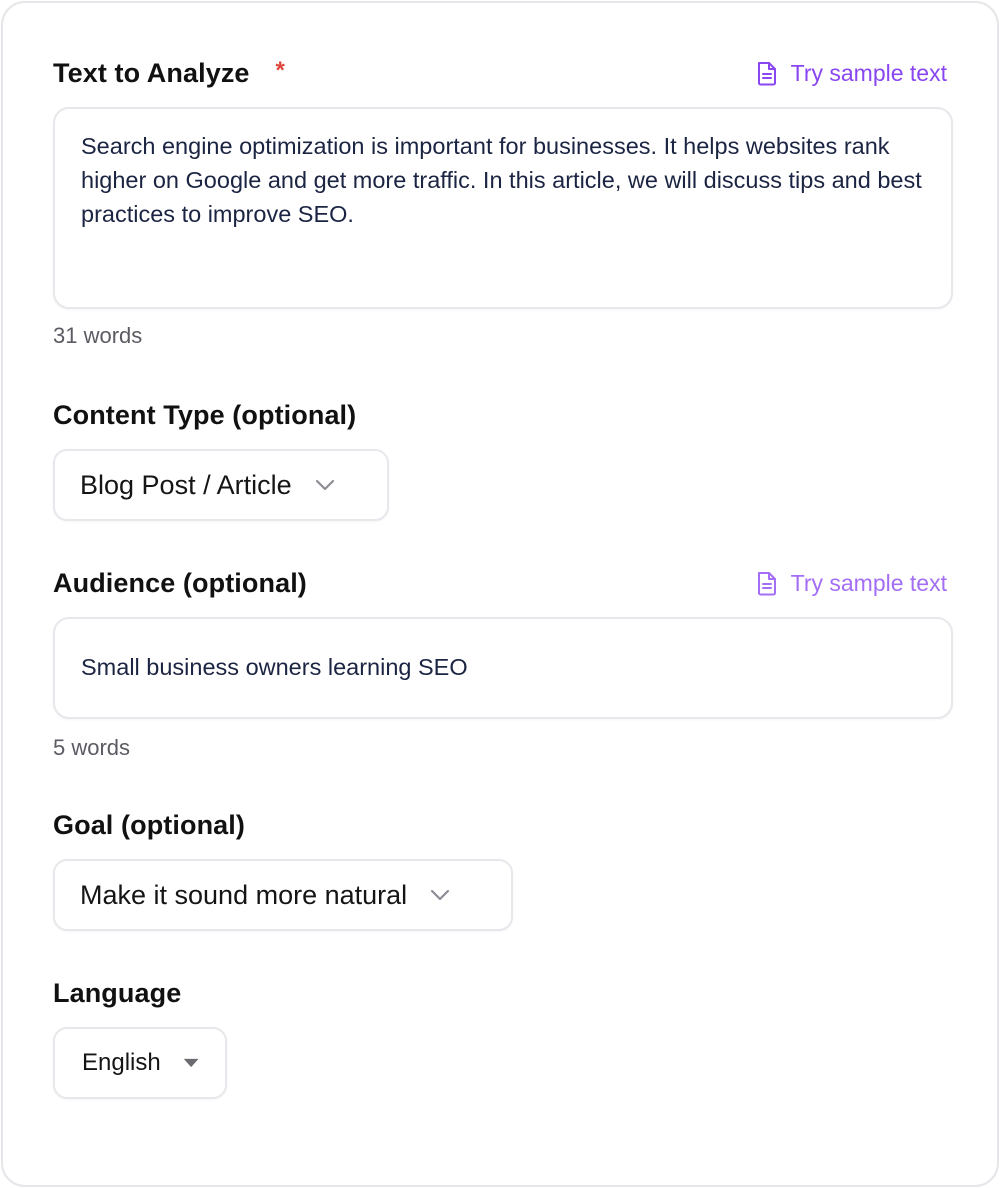  Describe the element at coordinates (92, 747) in the screenshot. I see `audience-word-count: 5 words` at that location.